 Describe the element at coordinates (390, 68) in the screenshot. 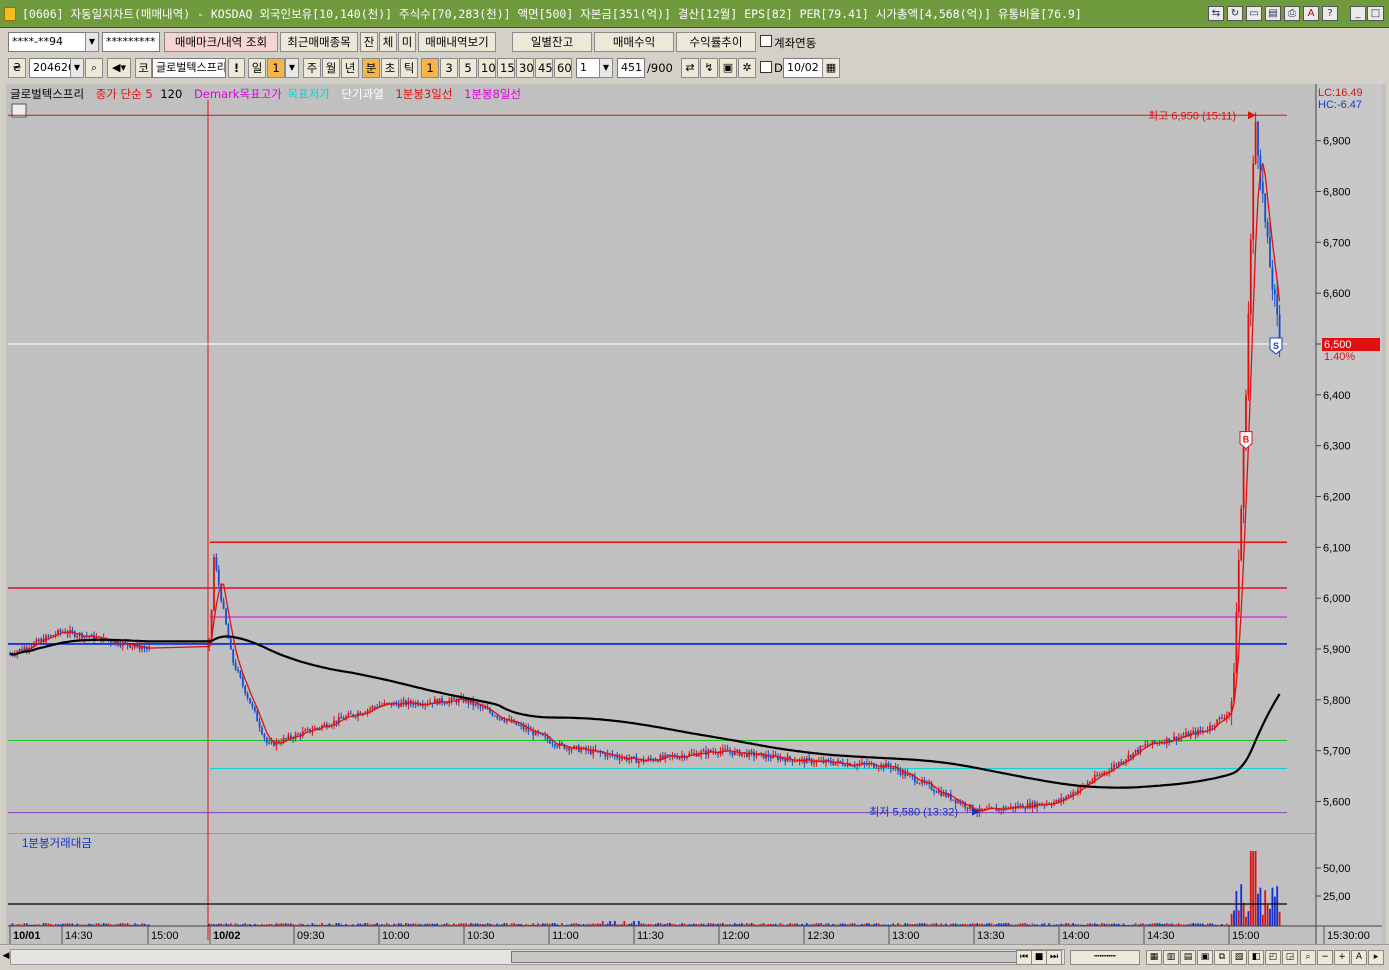

I see `period-second-button: 초` at that location.